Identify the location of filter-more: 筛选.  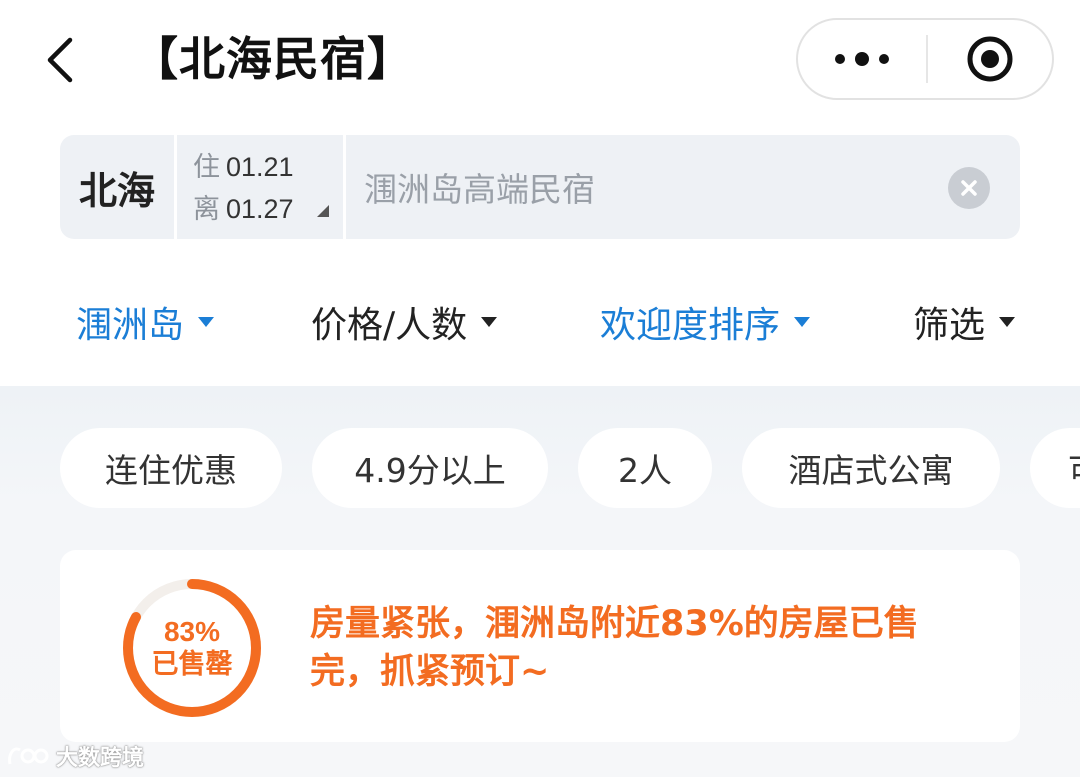
(964, 322).